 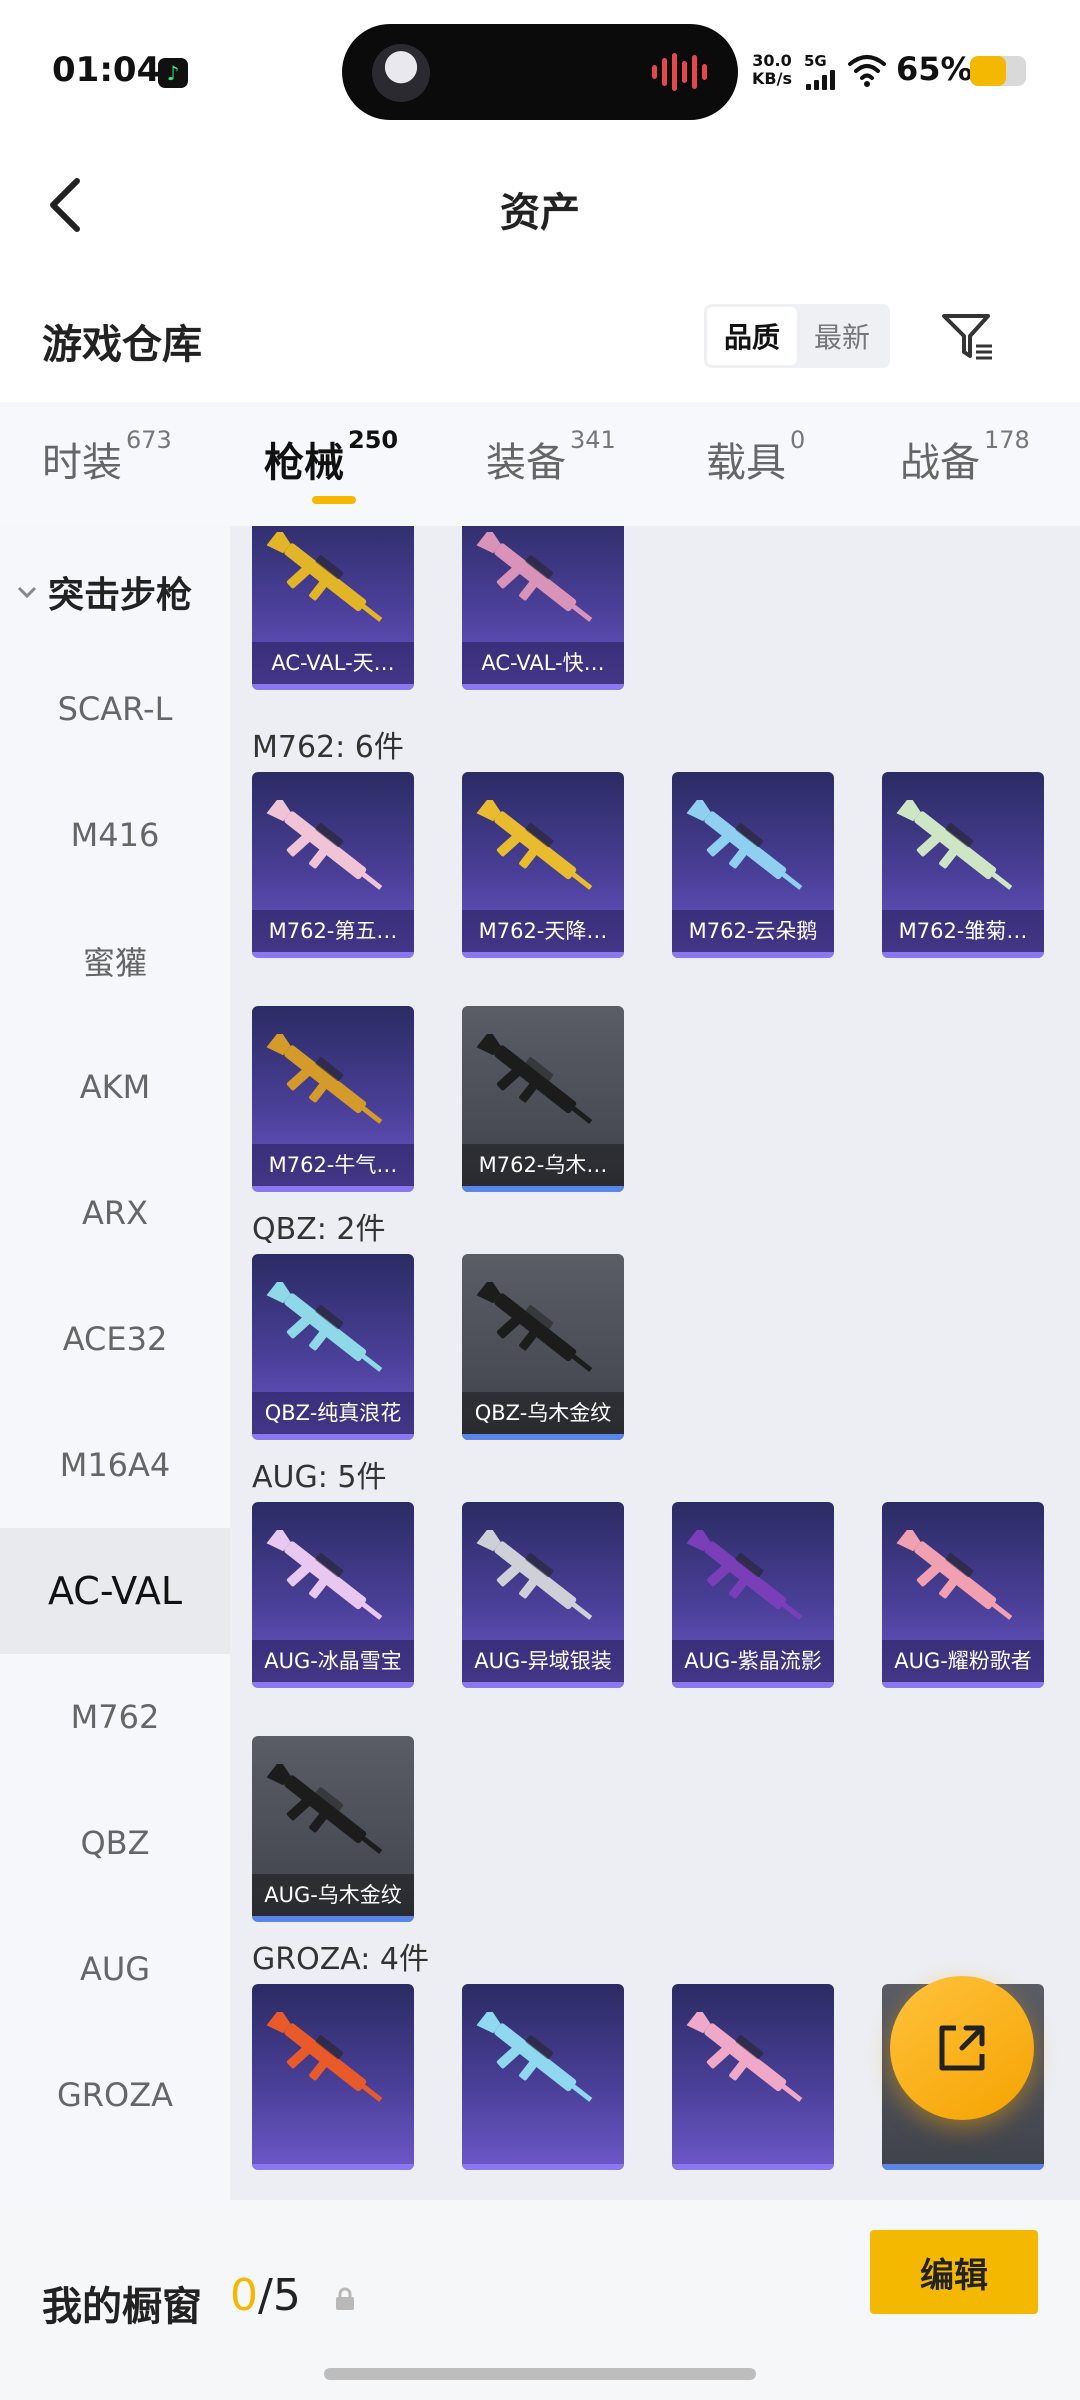 I want to click on signal-icon, so click(x=820, y=80).